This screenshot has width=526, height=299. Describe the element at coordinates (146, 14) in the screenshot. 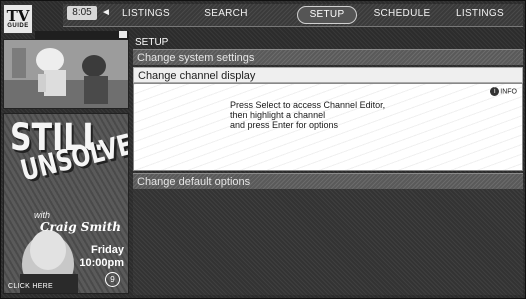

I see `tab-listings: LISTINGS` at that location.